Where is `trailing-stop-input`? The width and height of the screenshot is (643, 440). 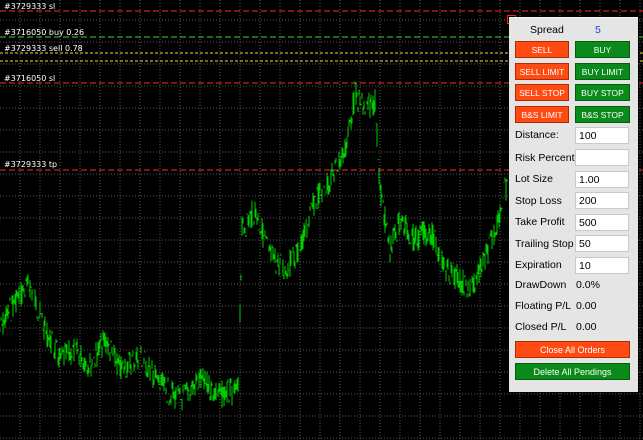
trailing-stop-input is located at coordinates (602, 243).